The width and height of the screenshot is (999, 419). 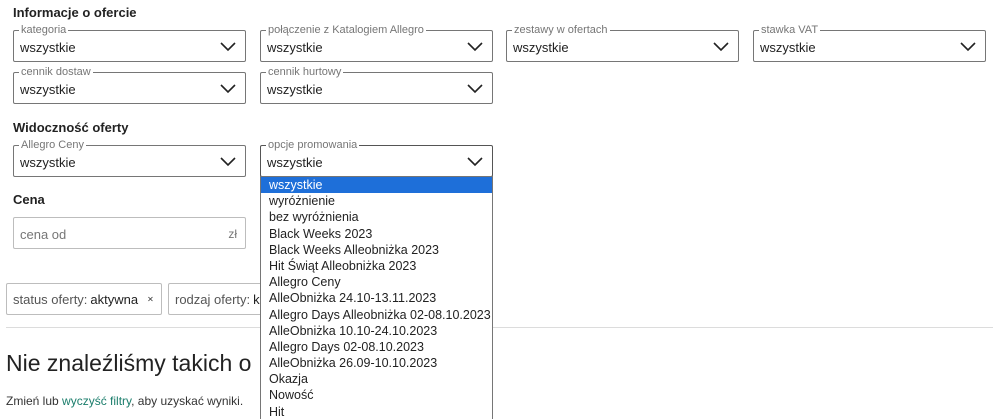 I want to click on wholesale-price-list-select: cennik hurtowy wszystkie, so click(x=376, y=84).